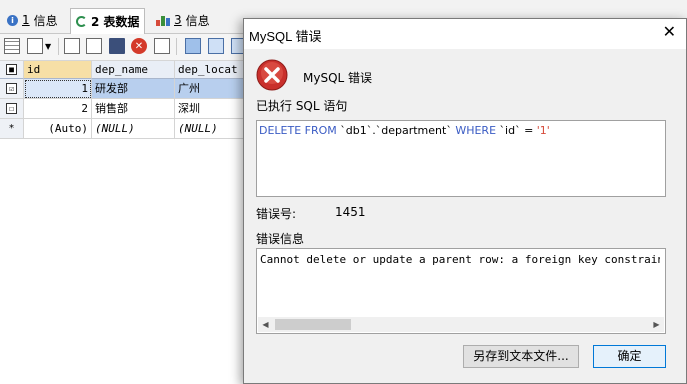 The width and height of the screenshot is (687, 384). I want to click on tab-info: i 1 信息, so click(32, 20).